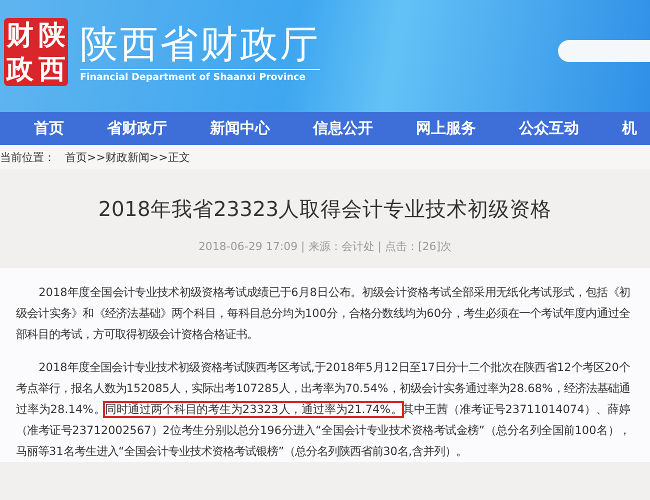  Describe the element at coordinates (446, 128) in the screenshot. I see `nav-item: 网上服务` at that location.